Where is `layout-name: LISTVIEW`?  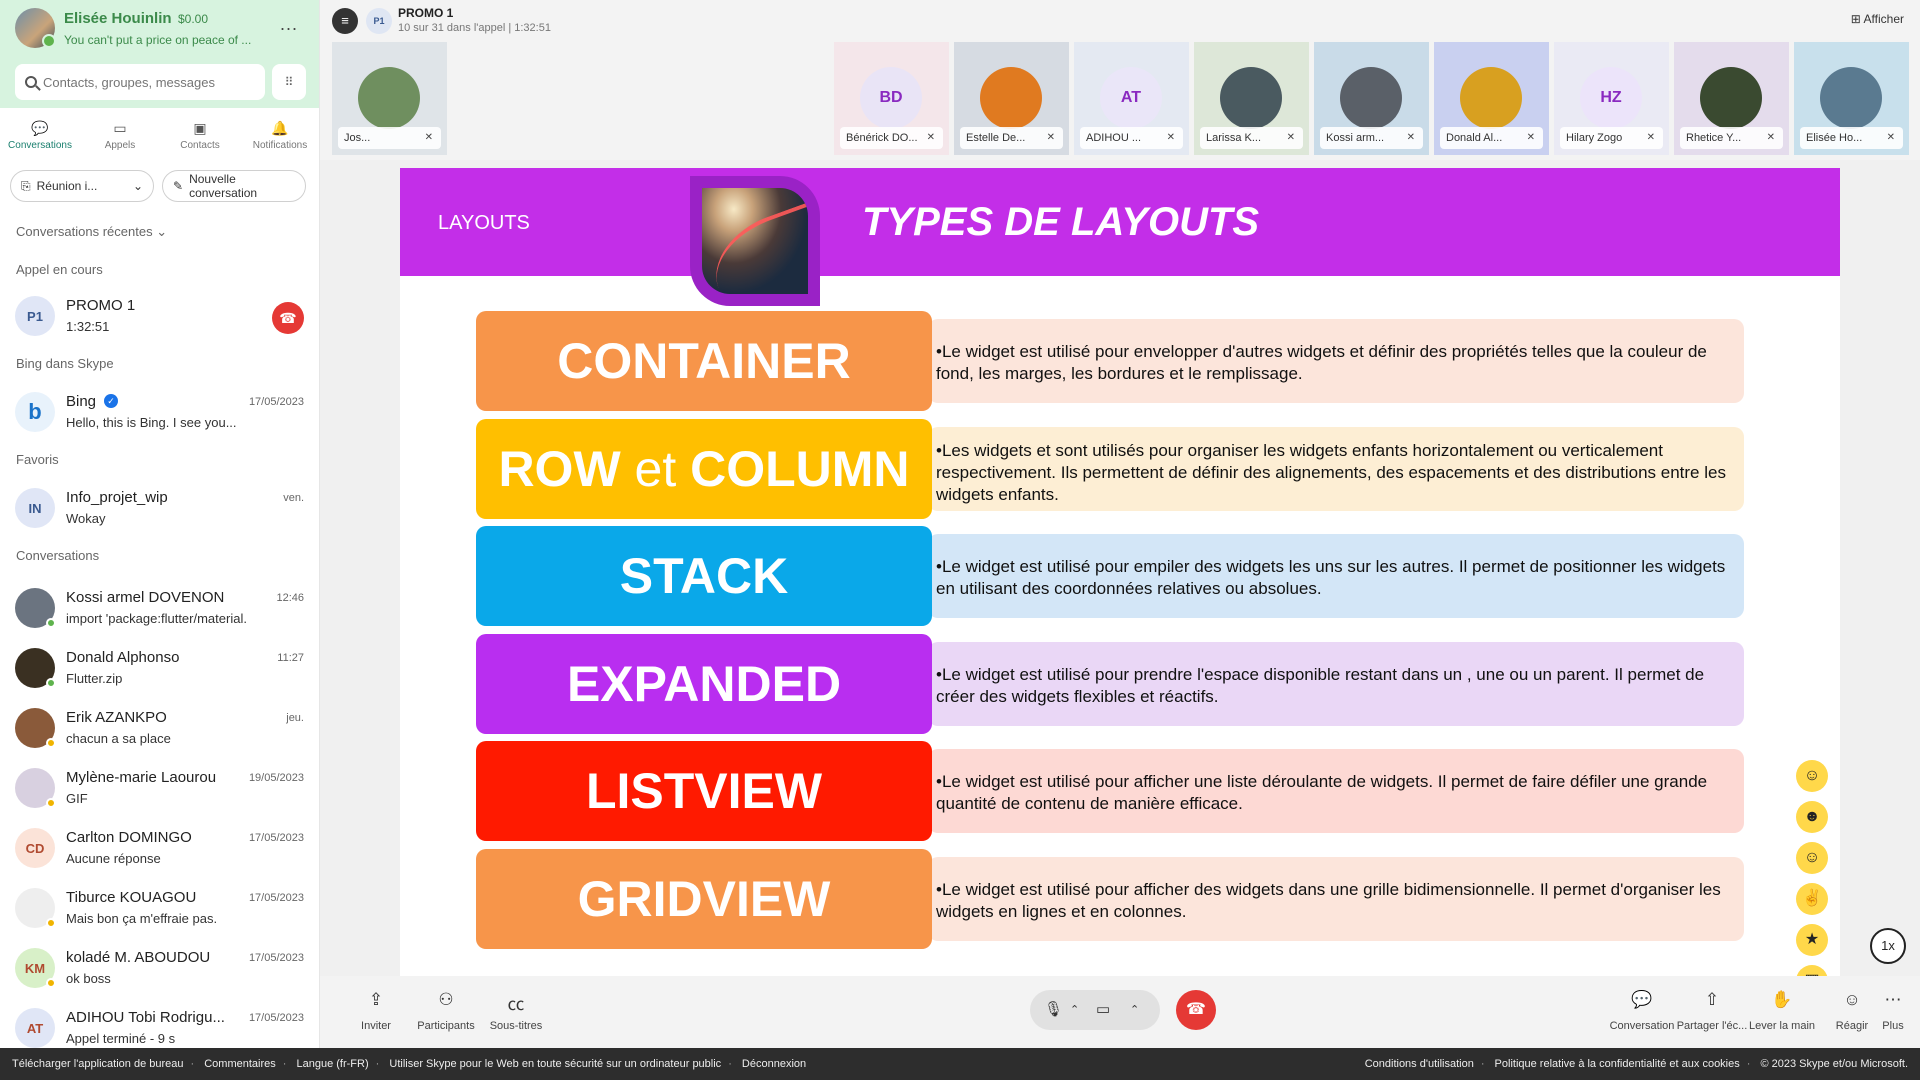
layout-name: LISTVIEW is located at coordinates (704, 791).